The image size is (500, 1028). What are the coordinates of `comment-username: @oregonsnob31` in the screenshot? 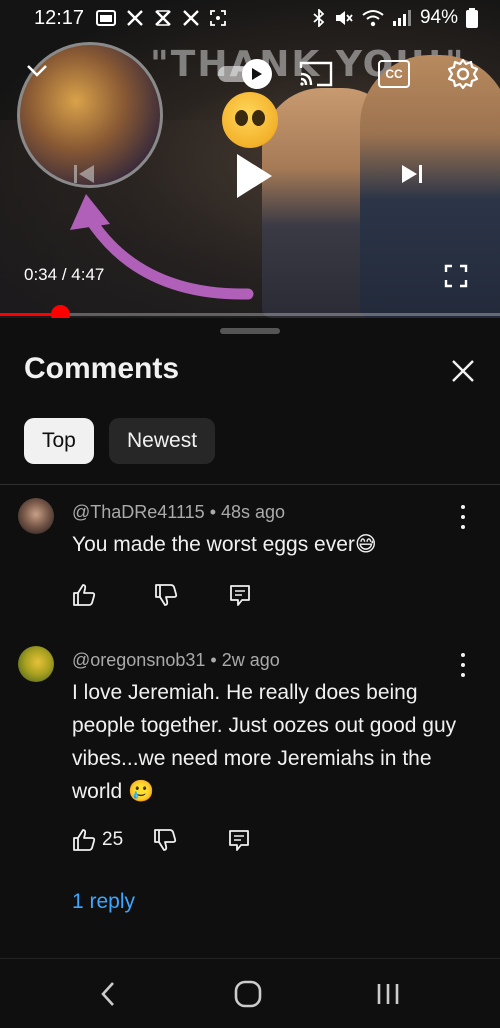 It's located at (138, 660).